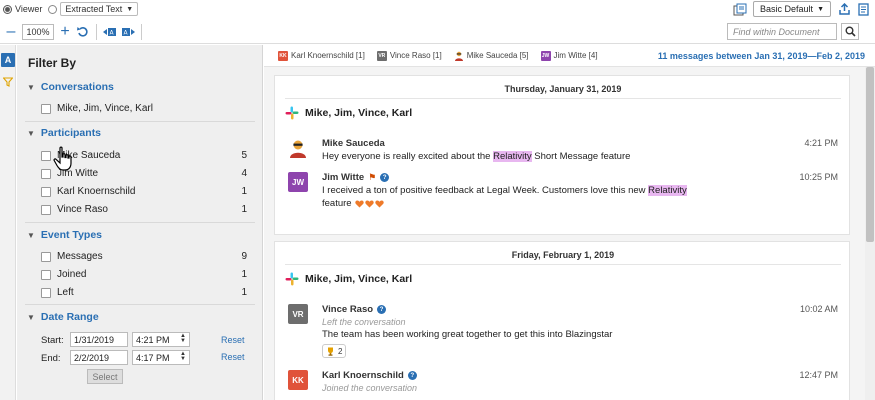 This screenshot has width=875, height=400. What do you see at coordinates (328, 55) in the screenshot?
I see `participant-chip-label: Karl Knoernschild [1]` at bounding box center [328, 55].